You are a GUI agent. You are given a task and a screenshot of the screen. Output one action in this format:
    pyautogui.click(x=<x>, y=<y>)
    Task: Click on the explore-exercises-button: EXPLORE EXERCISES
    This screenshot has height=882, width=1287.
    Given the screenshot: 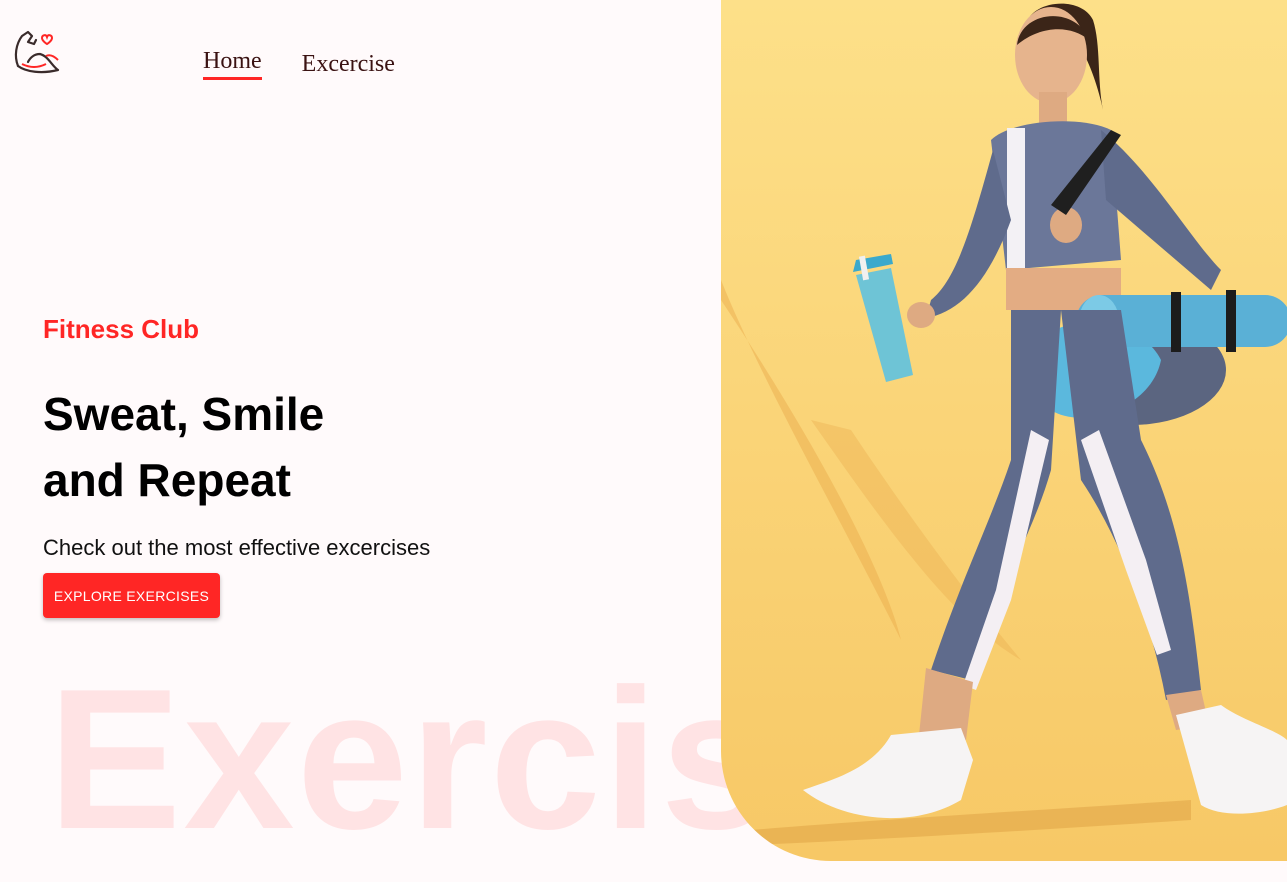 What is the action you would take?
    pyautogui.click(x=131, y=595)
    